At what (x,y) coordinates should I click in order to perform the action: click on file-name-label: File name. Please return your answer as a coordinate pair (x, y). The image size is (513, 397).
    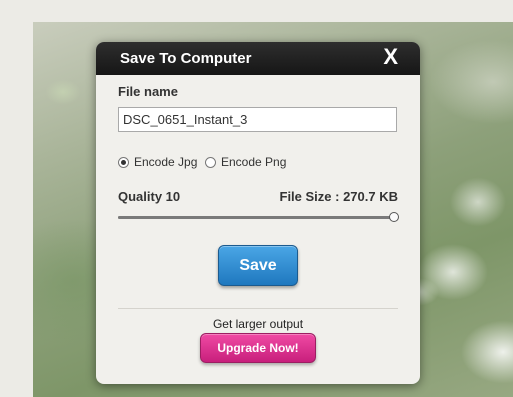
    Looking at the image, I should click on (148, 91).